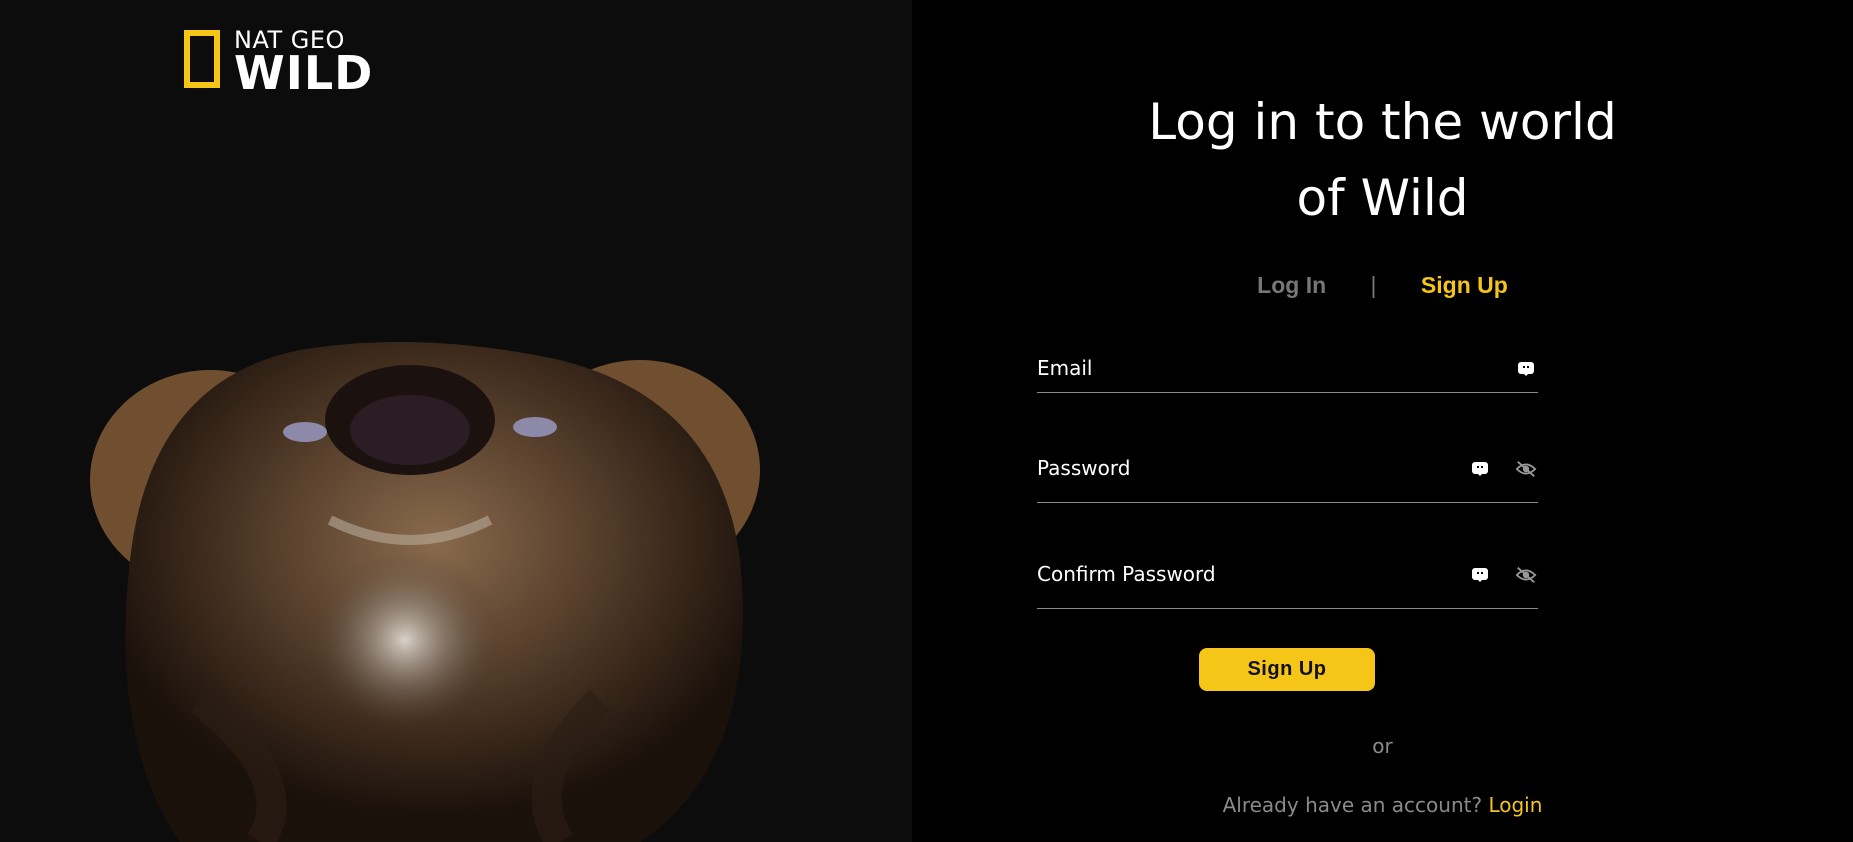 This screenshot has height=842, width=1853. I want to click on confirm-password-field-wrapper, so click(1287, 581).